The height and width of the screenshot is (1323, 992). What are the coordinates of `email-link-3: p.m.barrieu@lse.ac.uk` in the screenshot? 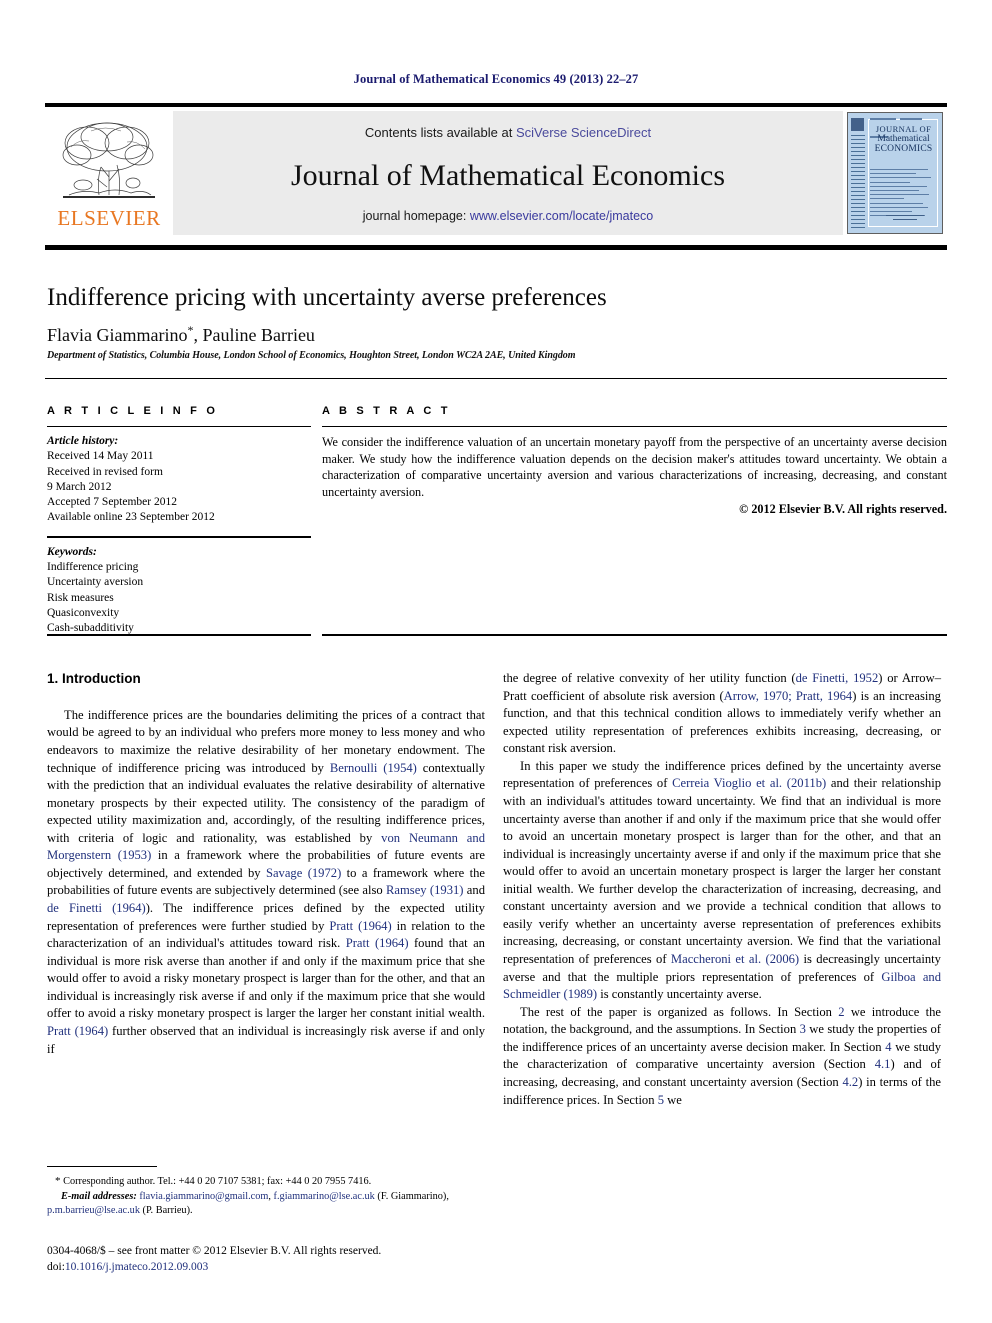 It's located at (93, 1210).